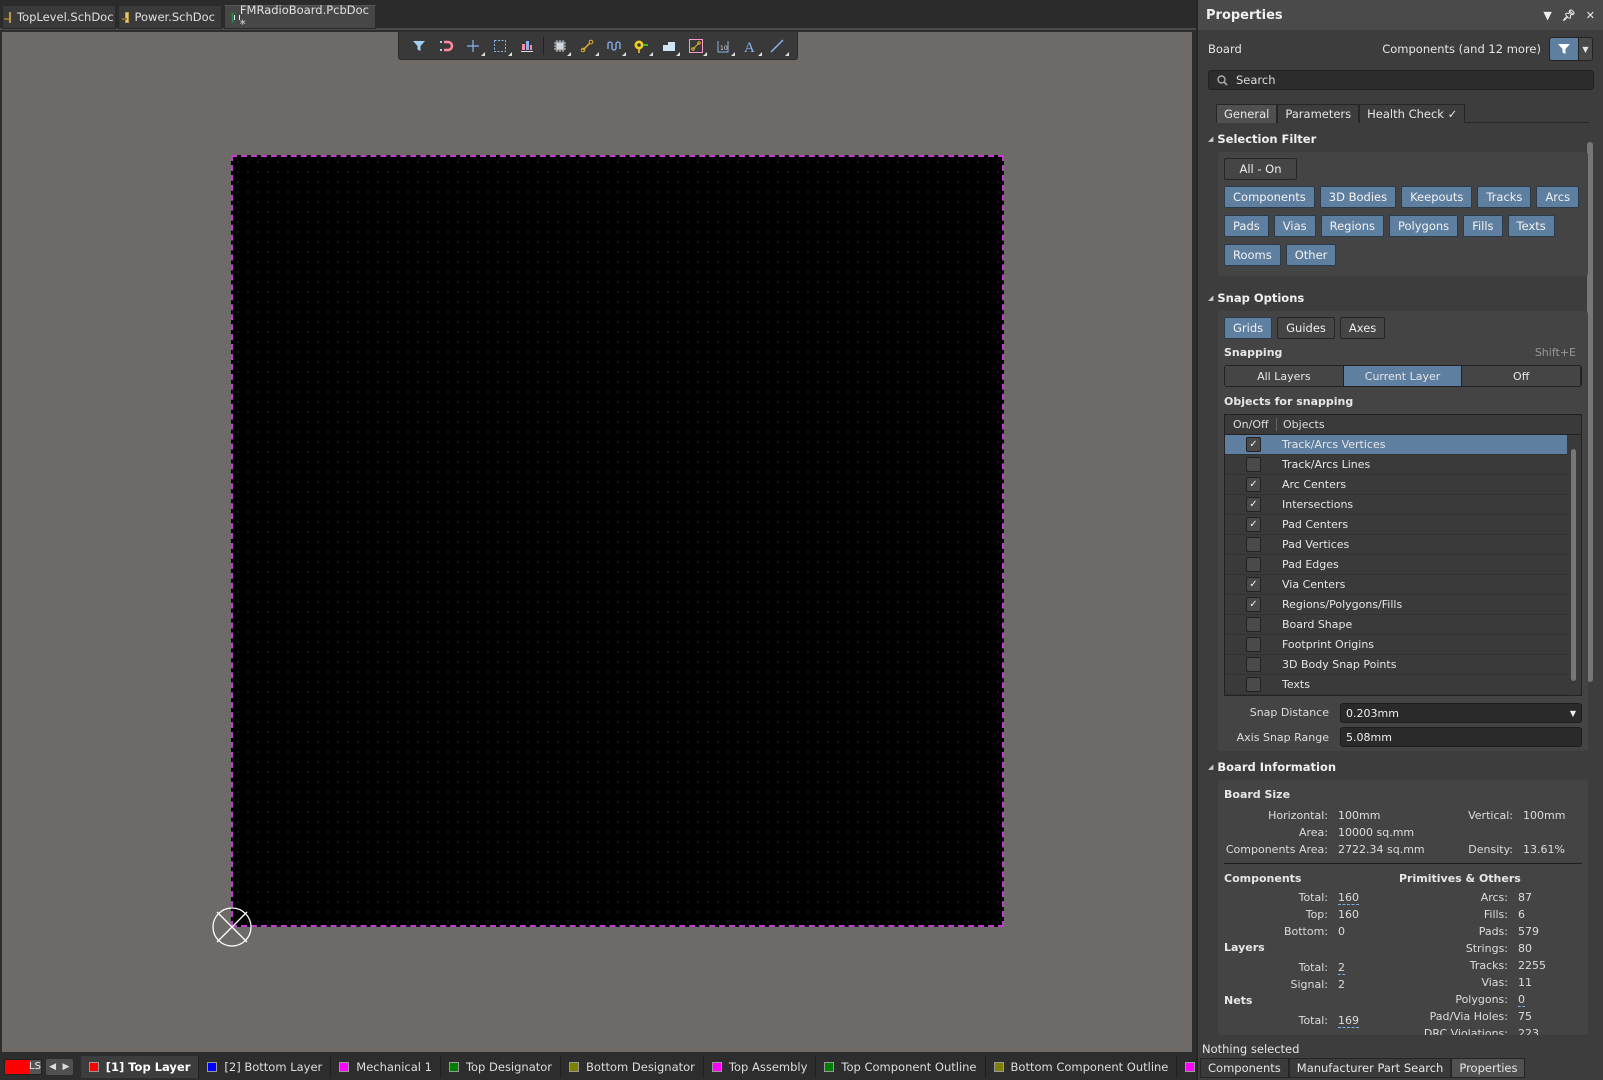  I want to click on snap-object-row: ✓ Regions/Polygons/Fills, so click(1396, 605).